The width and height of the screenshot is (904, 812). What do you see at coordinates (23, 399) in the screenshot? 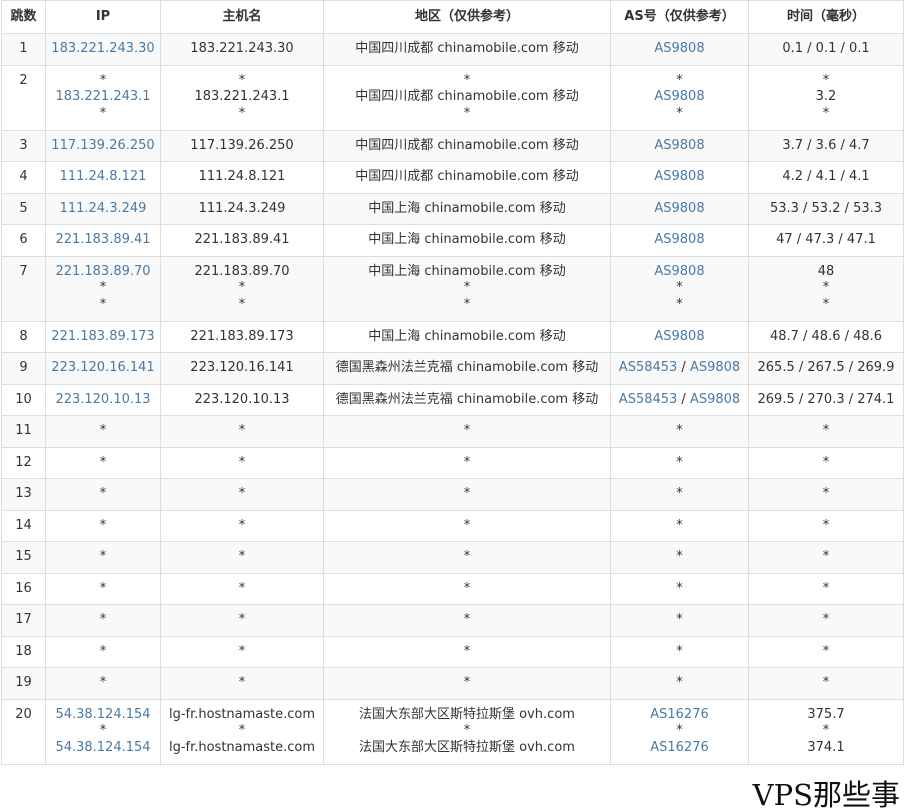
I see `hop-number: 10` at bounding box center [23, 399].